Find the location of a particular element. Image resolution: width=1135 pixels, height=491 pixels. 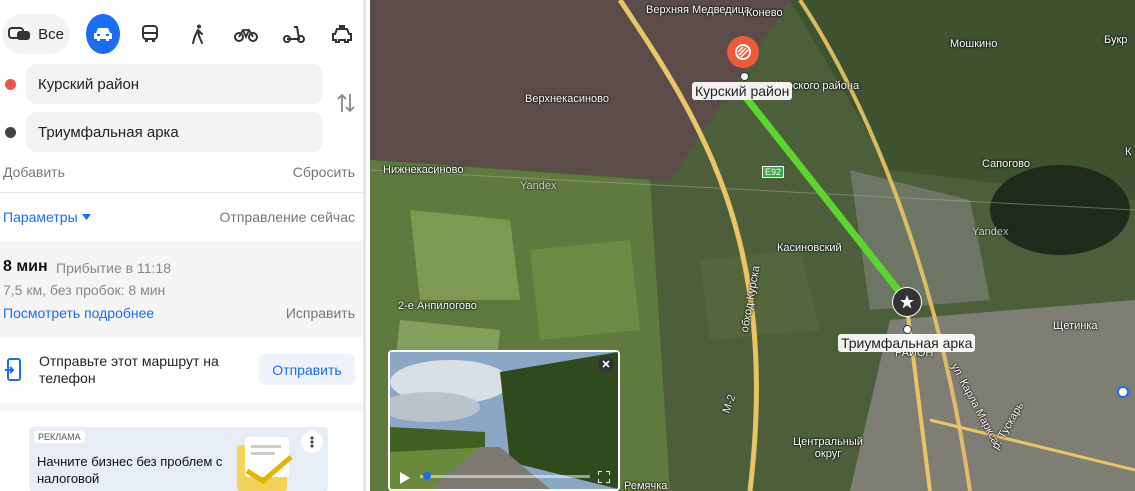

ad-illustration is located at coordinates (264, 463).